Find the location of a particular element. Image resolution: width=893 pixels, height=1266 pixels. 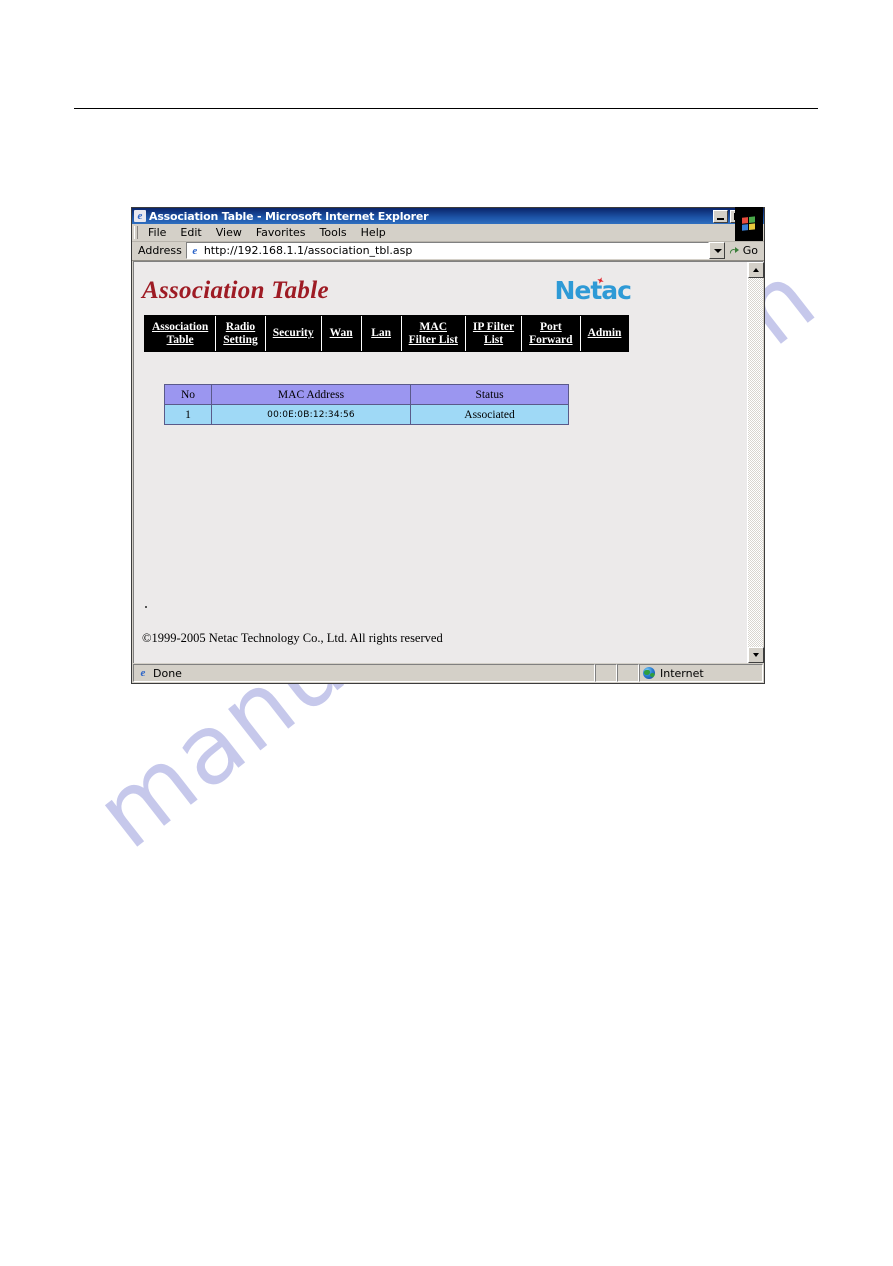

security-zone-label: Internet is located at coordinates (682, 673).